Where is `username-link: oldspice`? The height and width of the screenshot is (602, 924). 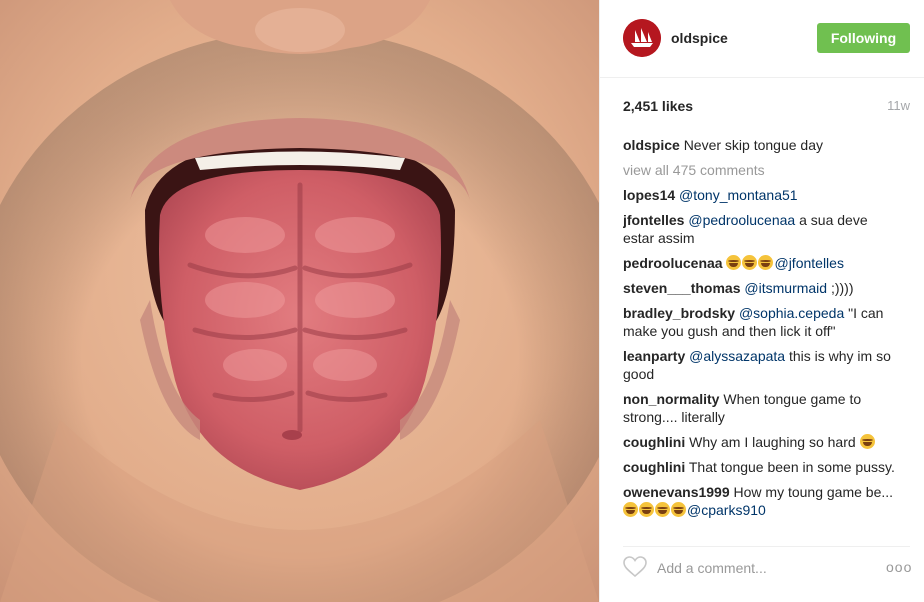 username-link: oldspice is located at coordinates (699, 38).